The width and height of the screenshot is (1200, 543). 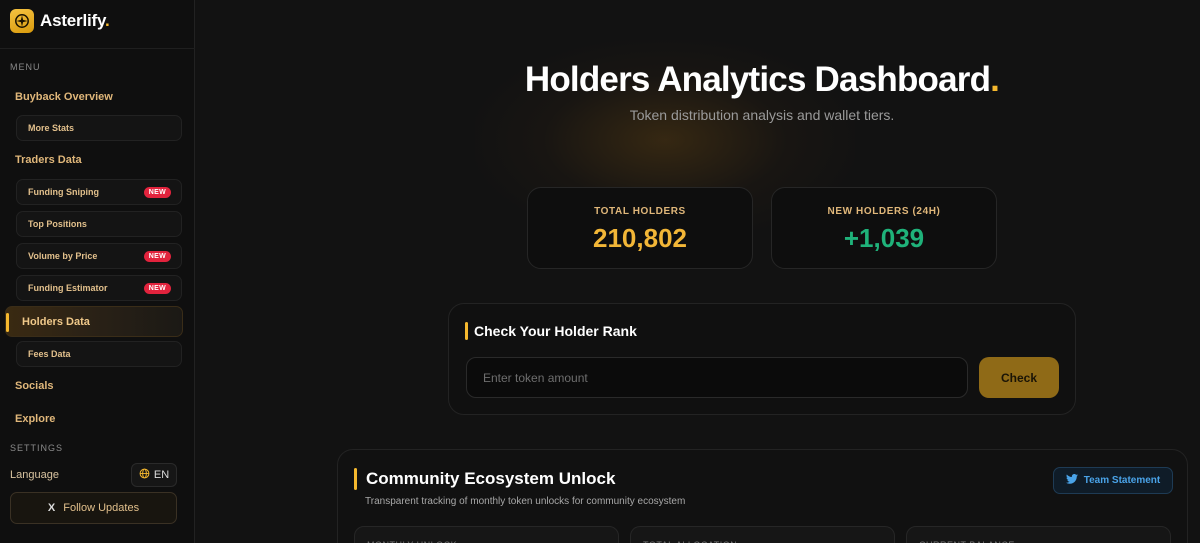 I want to click on twitter-bird-icon, so click(x=1071, y=480).